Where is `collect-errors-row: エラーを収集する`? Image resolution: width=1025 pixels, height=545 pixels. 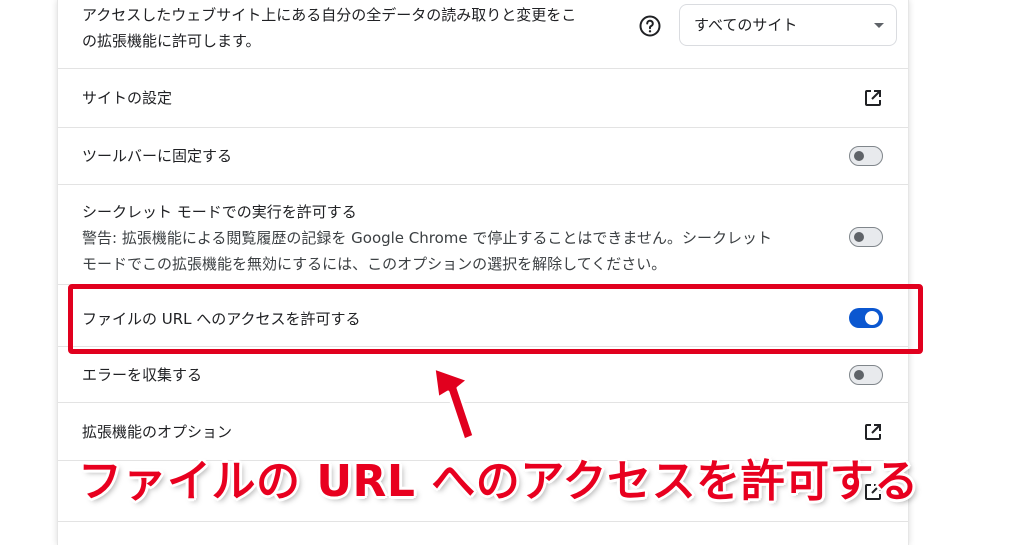
collect-errors-row: エラーを収集する is located at coordinates (483, 375).